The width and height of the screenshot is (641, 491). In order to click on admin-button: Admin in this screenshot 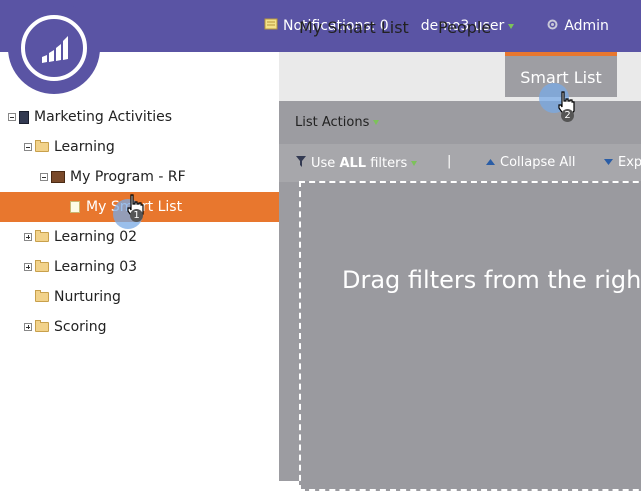, I will do `click(577, 26)`.